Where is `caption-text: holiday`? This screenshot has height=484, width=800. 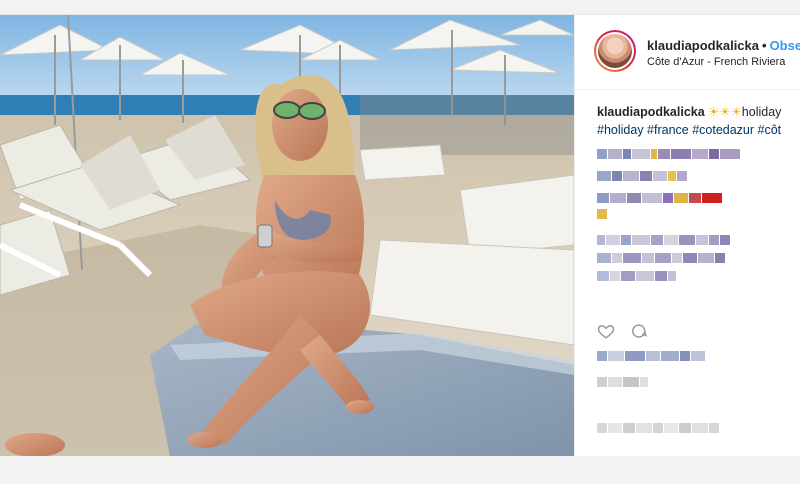 caption-text: holiday is located at coordinates (761, 112).